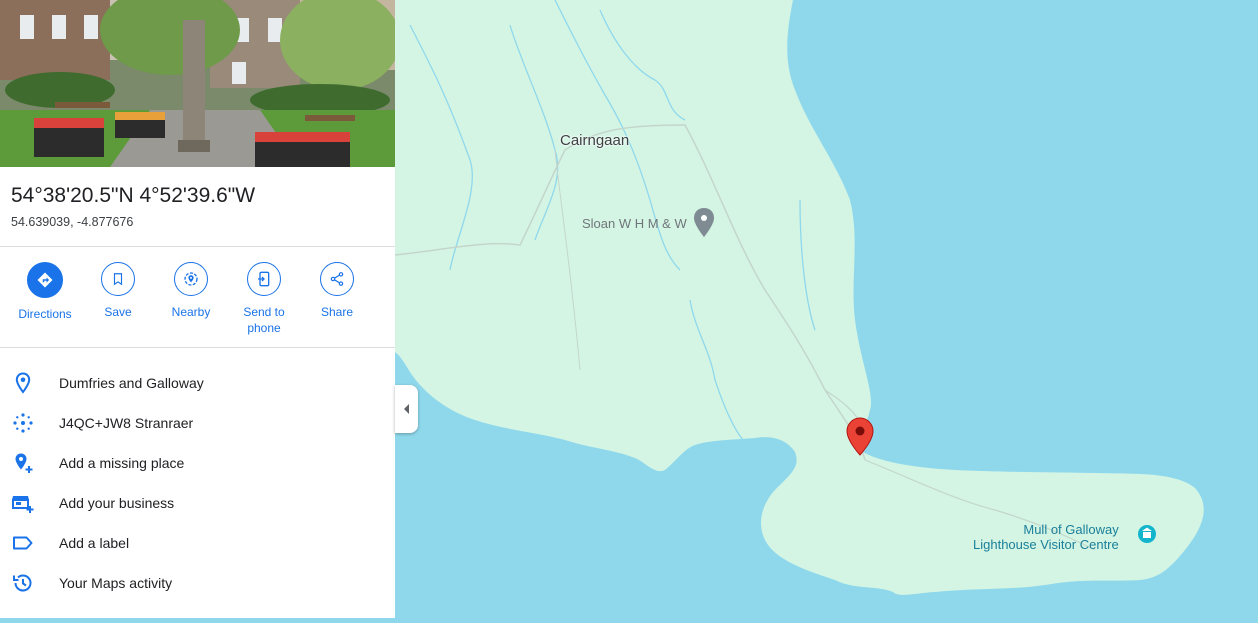  I want to click on directions-icon, so click(45, 280).